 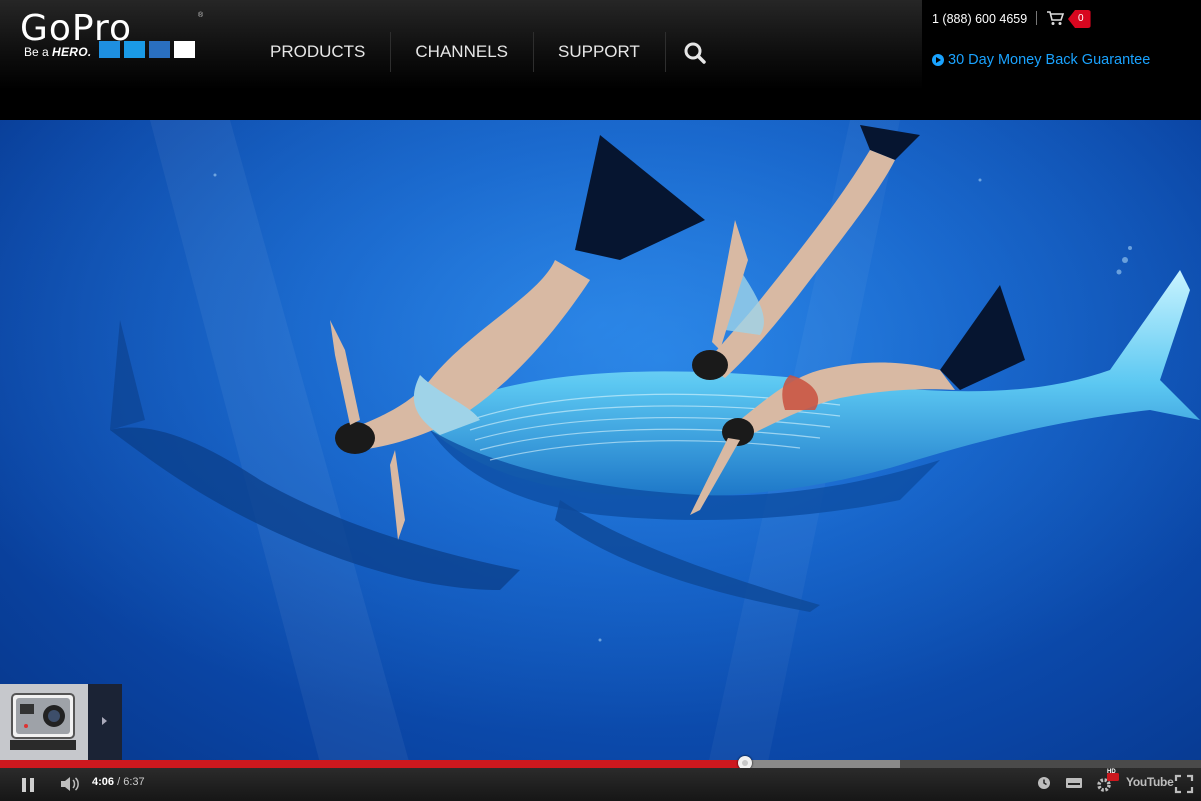 What do you see at coordinates (372, 764) in the screenshot?
I see `progress-played` at bounding box center [372, 764].